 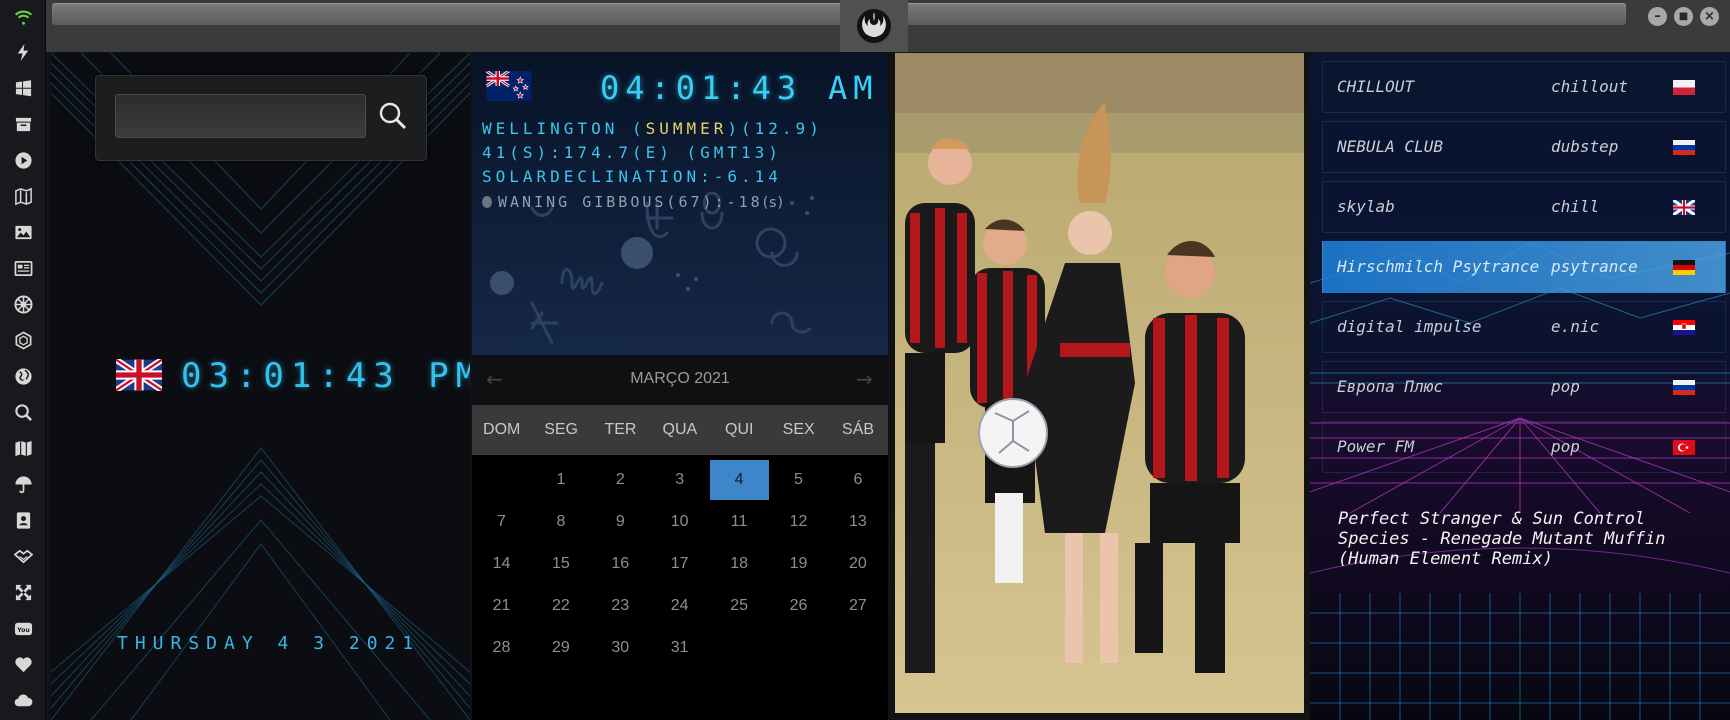 I want to click on calendar-day: 26, so click(x=798, y=606).